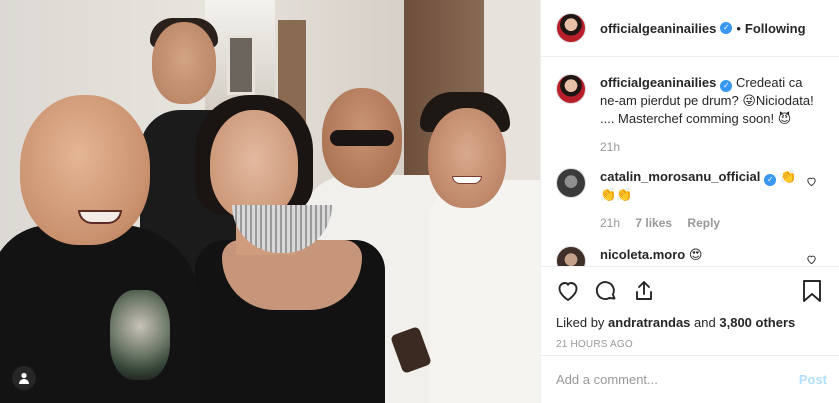 This screenshot has height=403, width=839. I want to click on liked-by-and: and, so click(705, 322).